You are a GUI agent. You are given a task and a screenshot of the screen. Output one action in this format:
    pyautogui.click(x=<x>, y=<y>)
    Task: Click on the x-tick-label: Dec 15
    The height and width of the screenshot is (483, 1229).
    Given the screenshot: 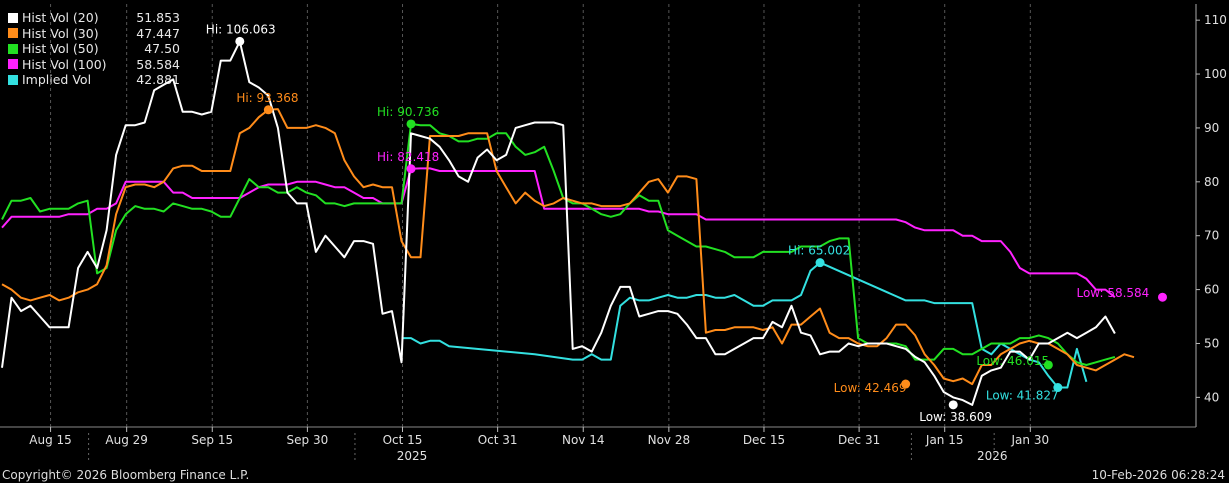 What is the action you would take?
    pyautogui.click(x=764, y=440)
    